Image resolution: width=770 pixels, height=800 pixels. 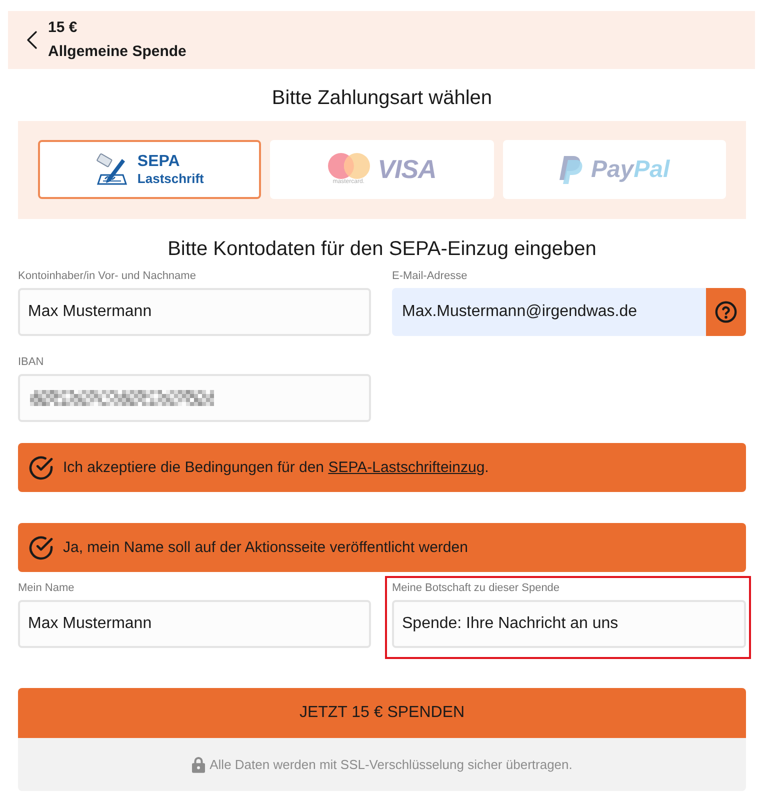 I want to click on donation-amount: 15 €, so click(x=63, y=28).